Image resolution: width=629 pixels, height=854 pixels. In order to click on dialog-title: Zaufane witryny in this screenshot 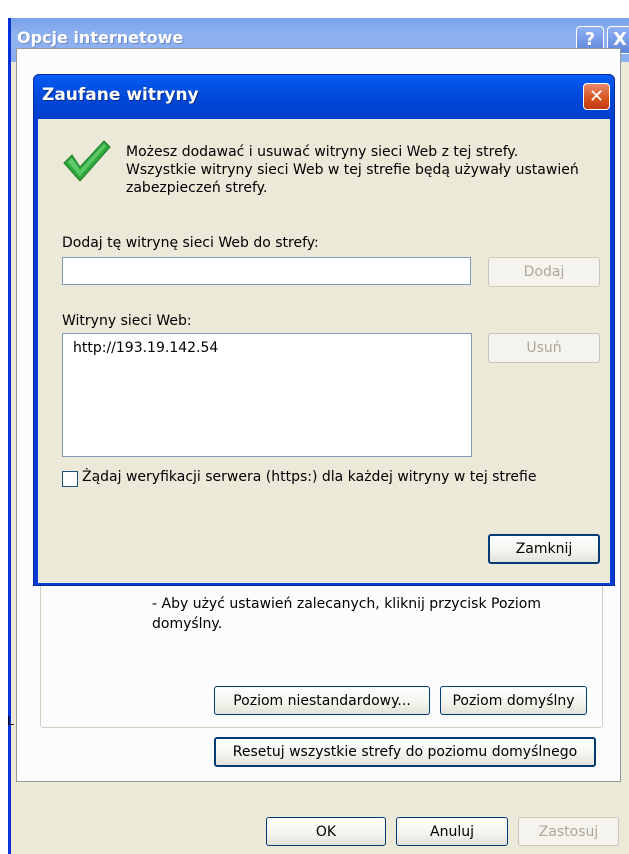, I will do `click(120, 95)`.